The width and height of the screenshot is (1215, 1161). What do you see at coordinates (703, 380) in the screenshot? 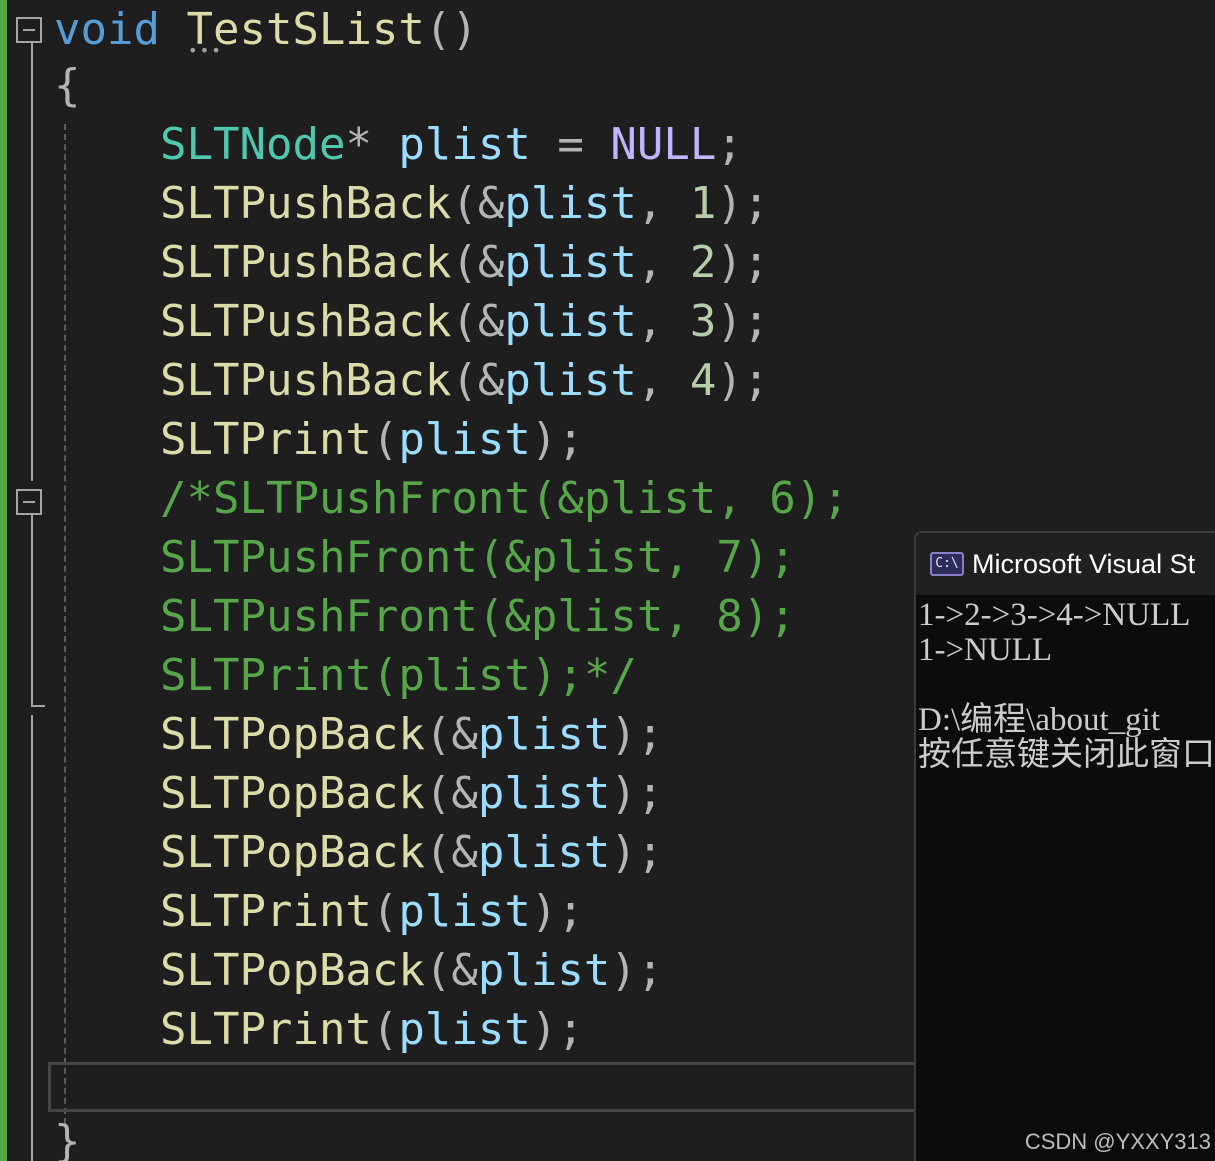
I see `code-token: 4` at bounding box center [703, 380].